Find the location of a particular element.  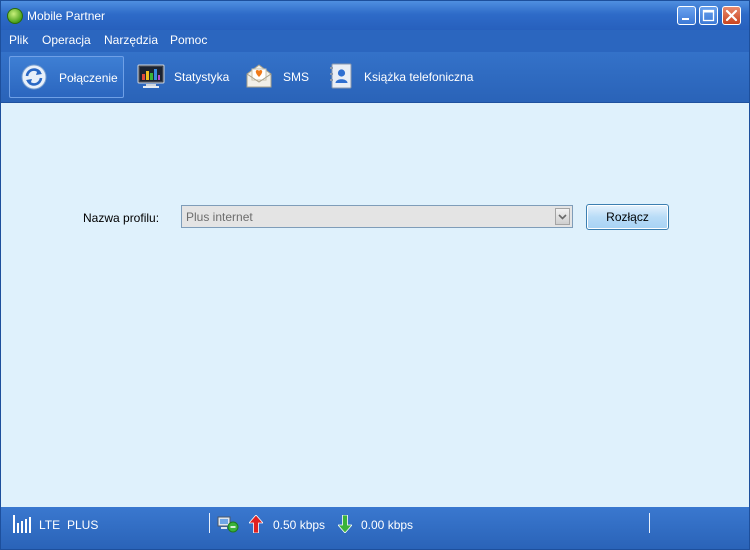

disconnect-button: Rozłącz is located at coordinates (627, 217).